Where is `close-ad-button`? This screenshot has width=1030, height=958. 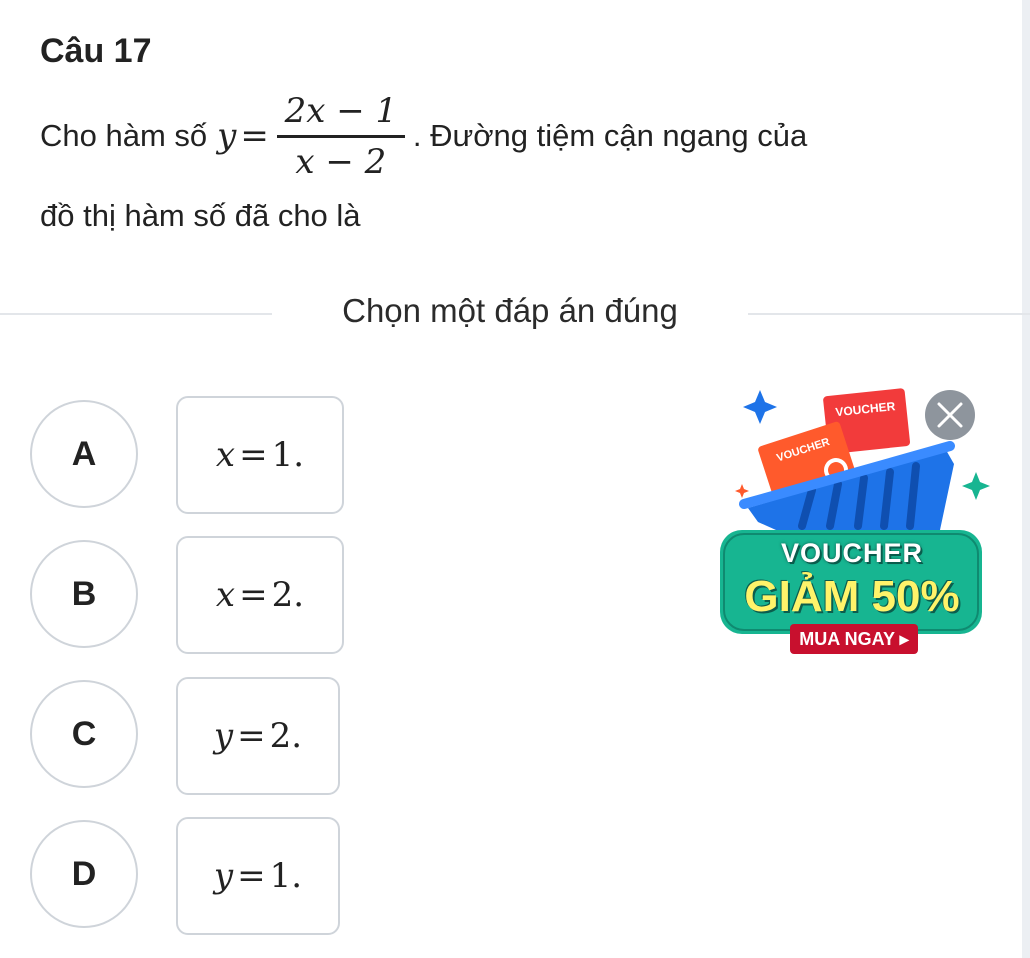 close-ad-button is located at coordinates (950, 415).